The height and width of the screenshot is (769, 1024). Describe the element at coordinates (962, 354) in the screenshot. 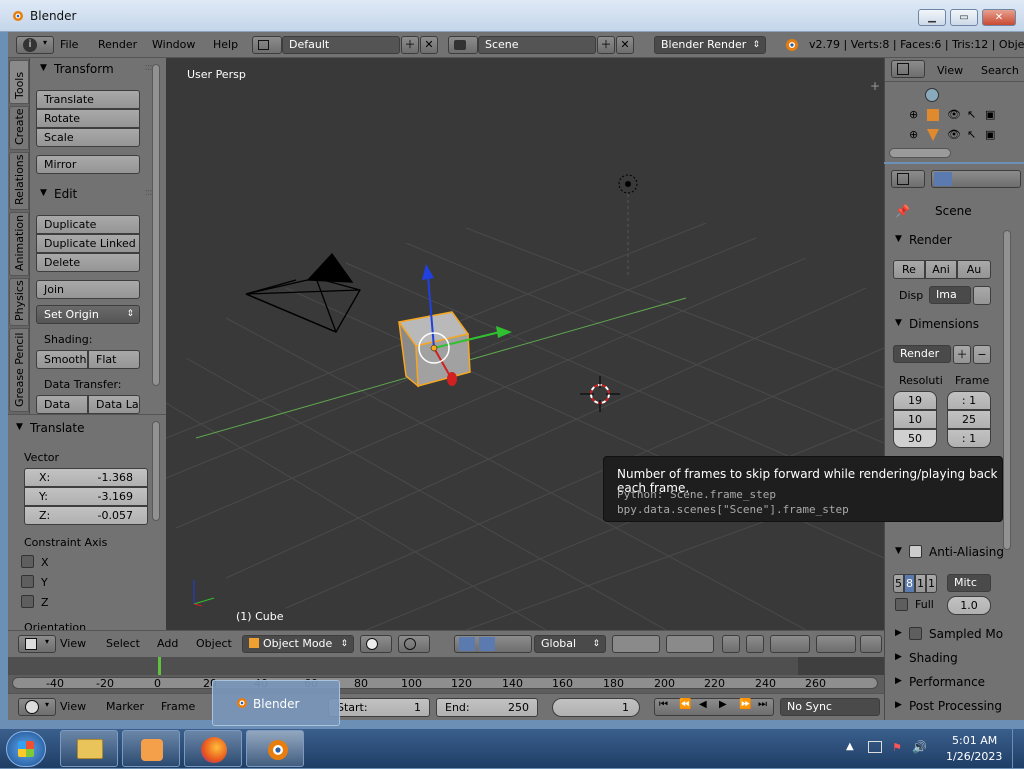

I see `add-preset-button: ＋` at that location.